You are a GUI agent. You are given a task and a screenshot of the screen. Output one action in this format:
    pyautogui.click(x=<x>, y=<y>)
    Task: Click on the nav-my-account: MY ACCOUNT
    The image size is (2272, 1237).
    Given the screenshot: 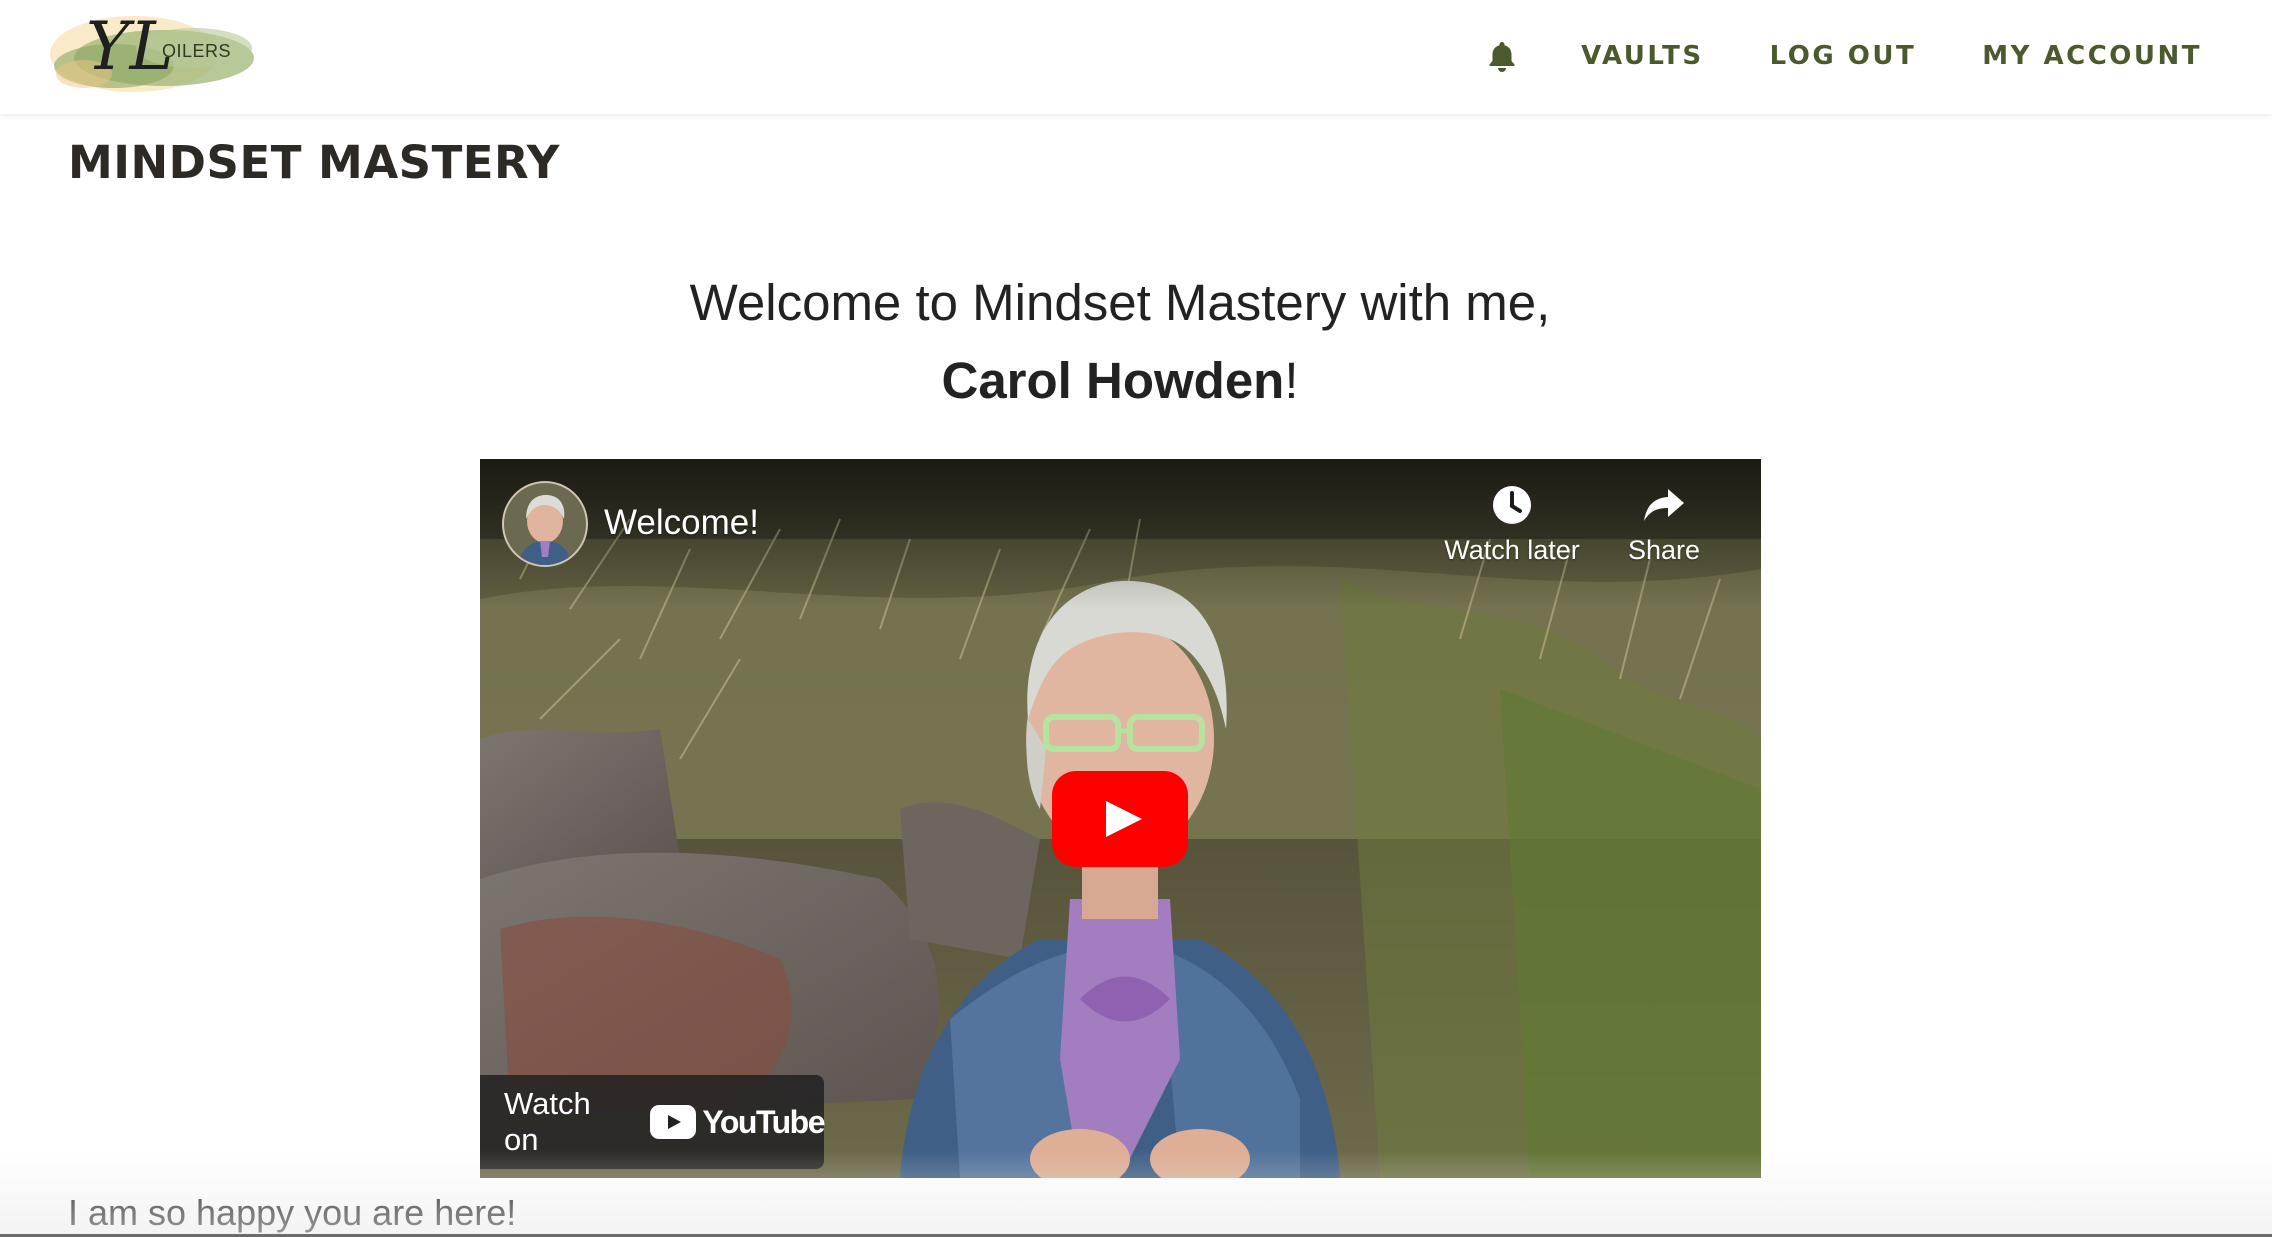 What is the action you would take?
    pyautogui.click(x=2092, y=56)
    